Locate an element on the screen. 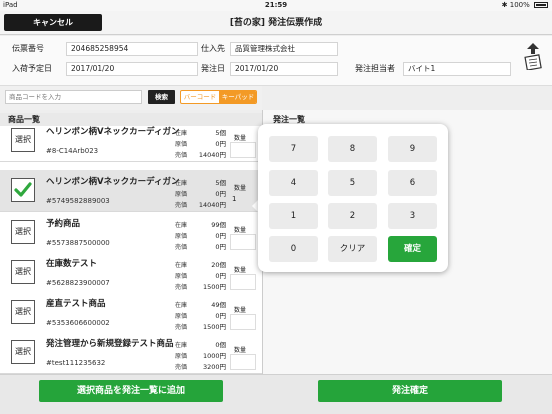  product-code: #5749582889003 is located at coordinates (78, 201).